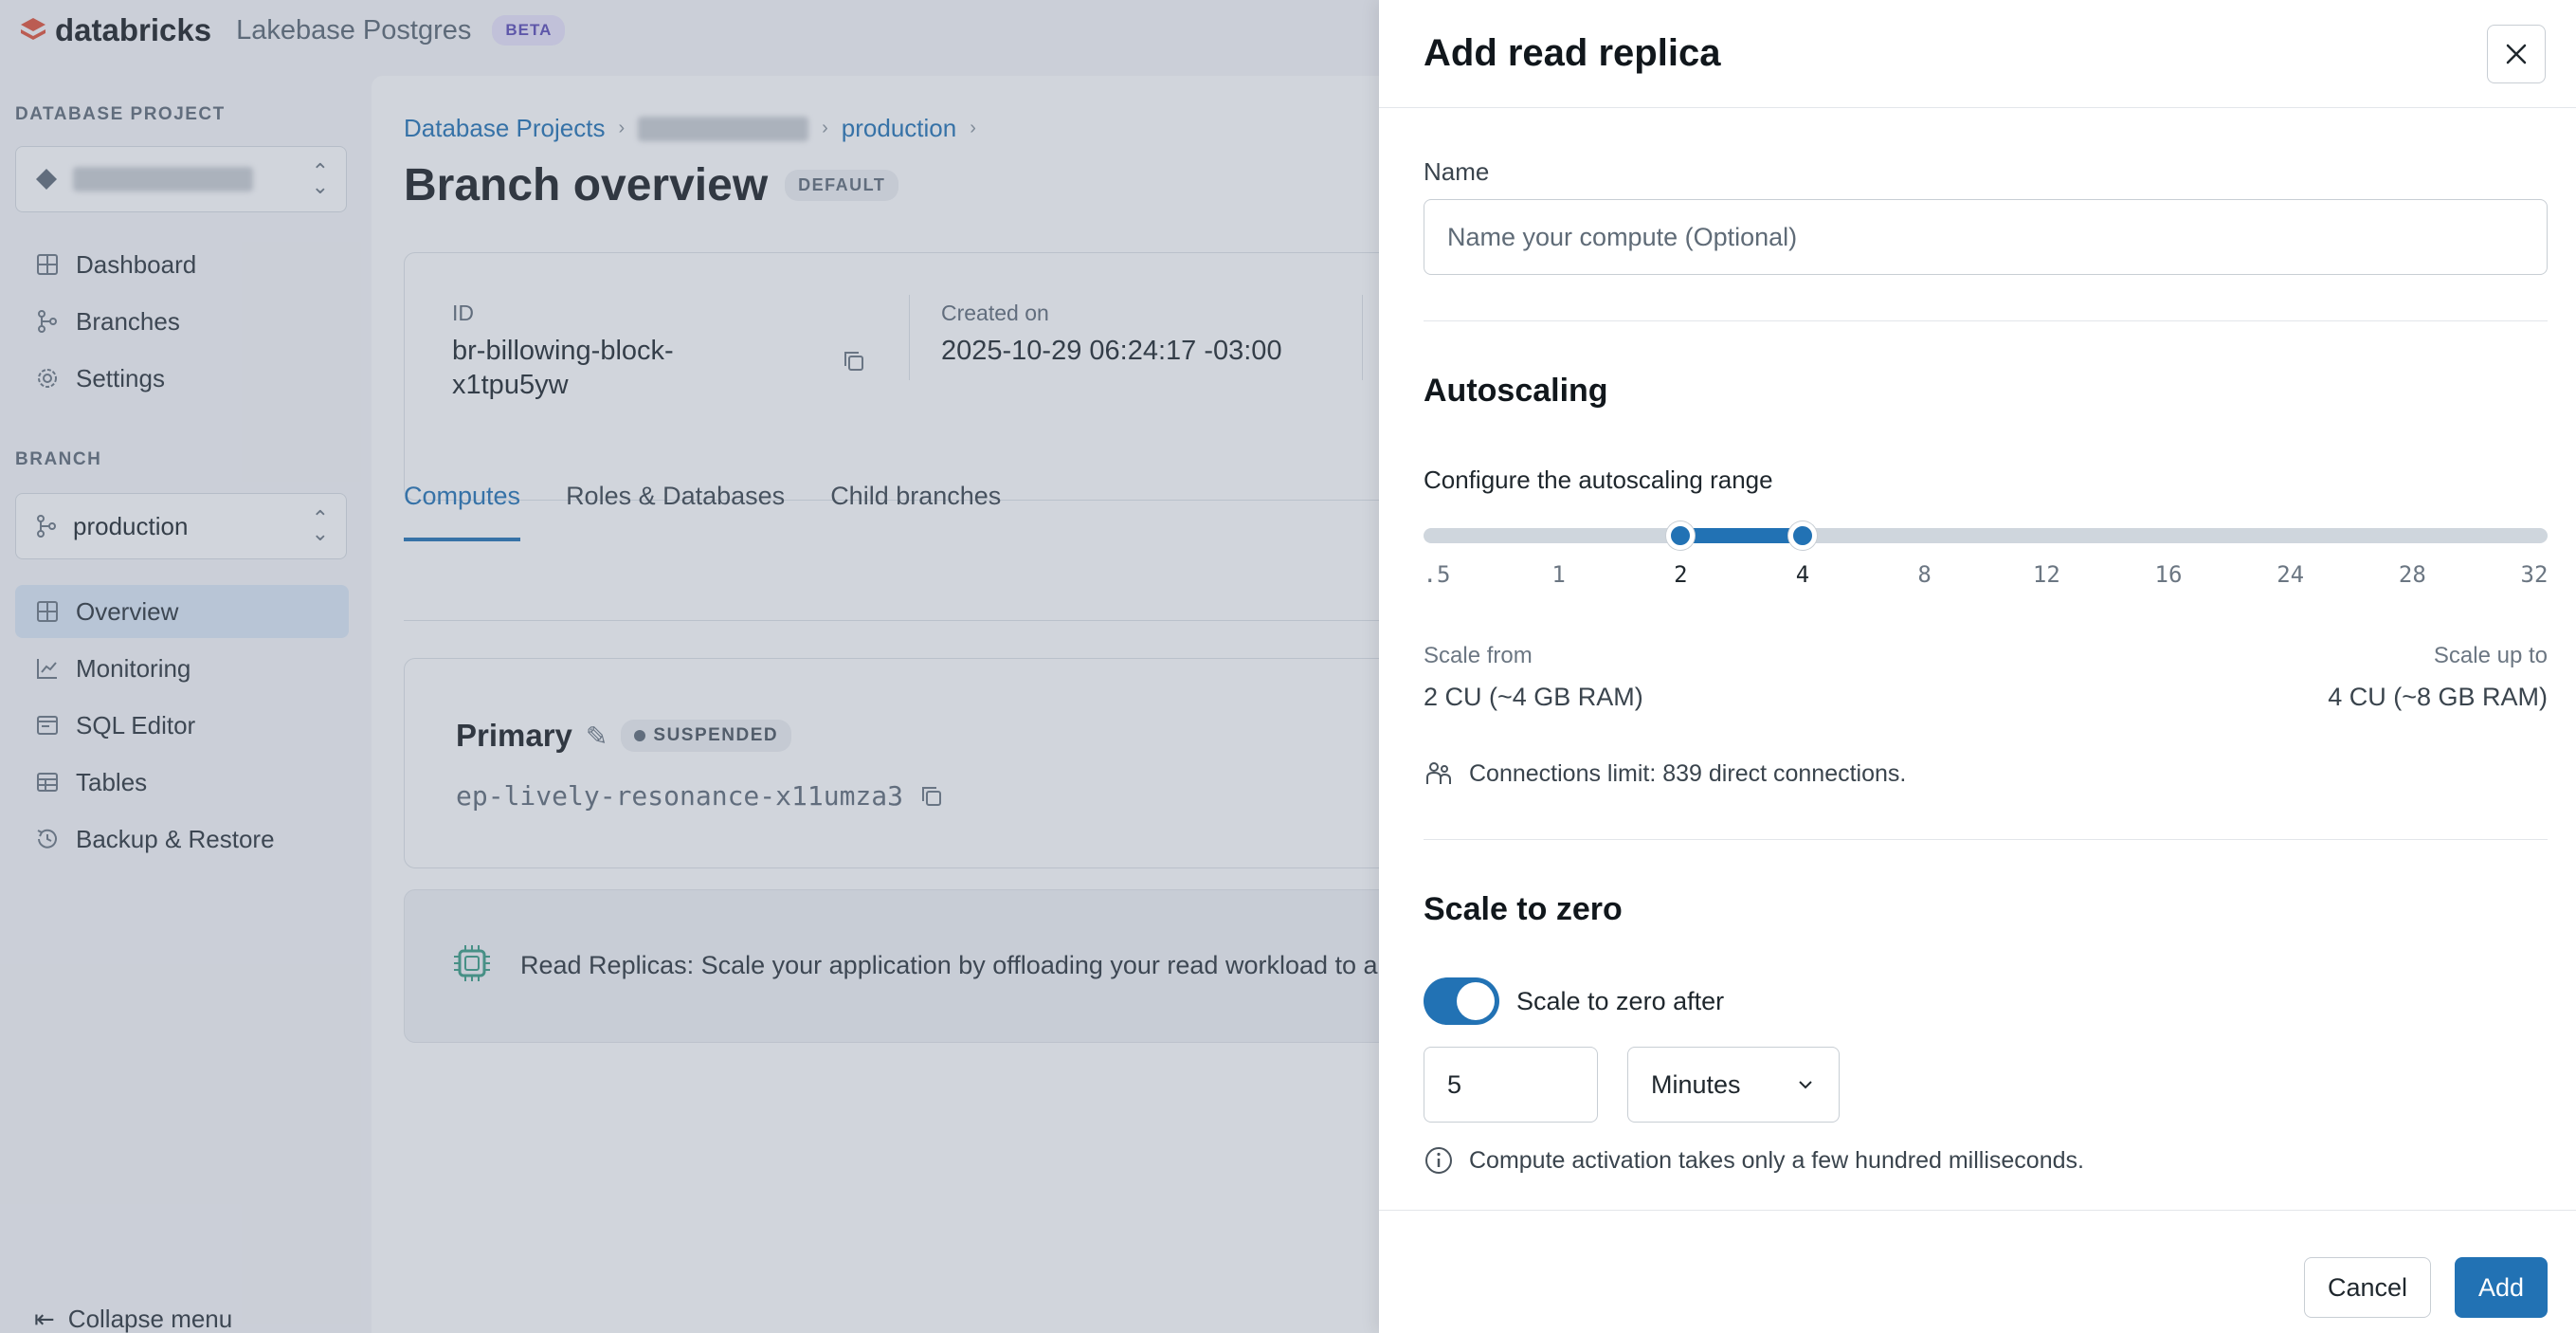  I want to click on scale-to-zero-title: Scale to zero, so click(1523, 909).